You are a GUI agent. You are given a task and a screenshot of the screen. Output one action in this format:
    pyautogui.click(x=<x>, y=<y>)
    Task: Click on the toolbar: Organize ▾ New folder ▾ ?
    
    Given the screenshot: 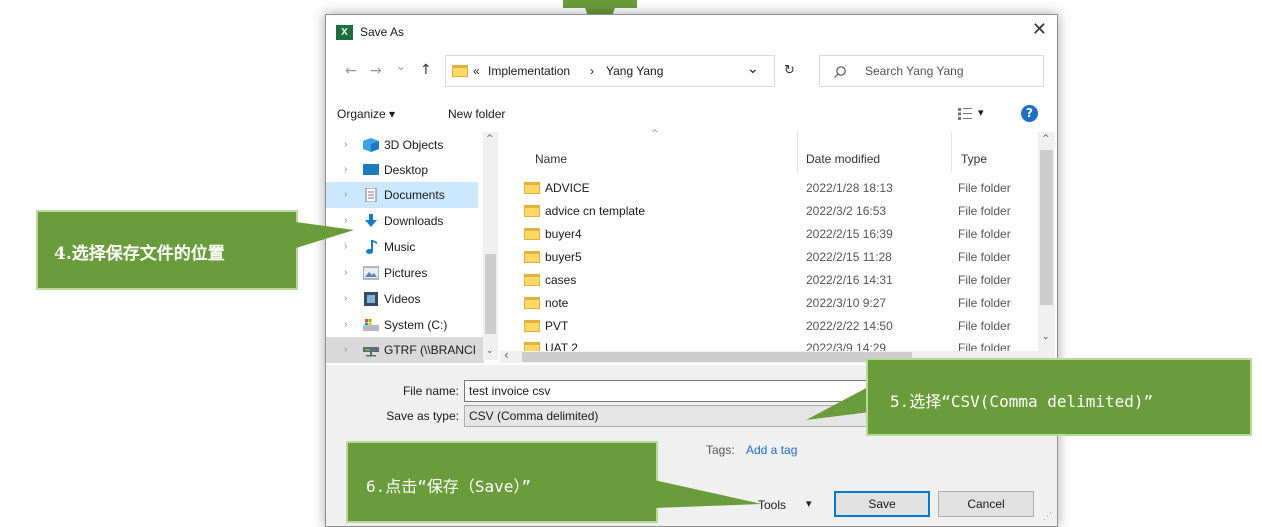 What is the action you would take?
    pyautogui.click(x=691, y=114)
    